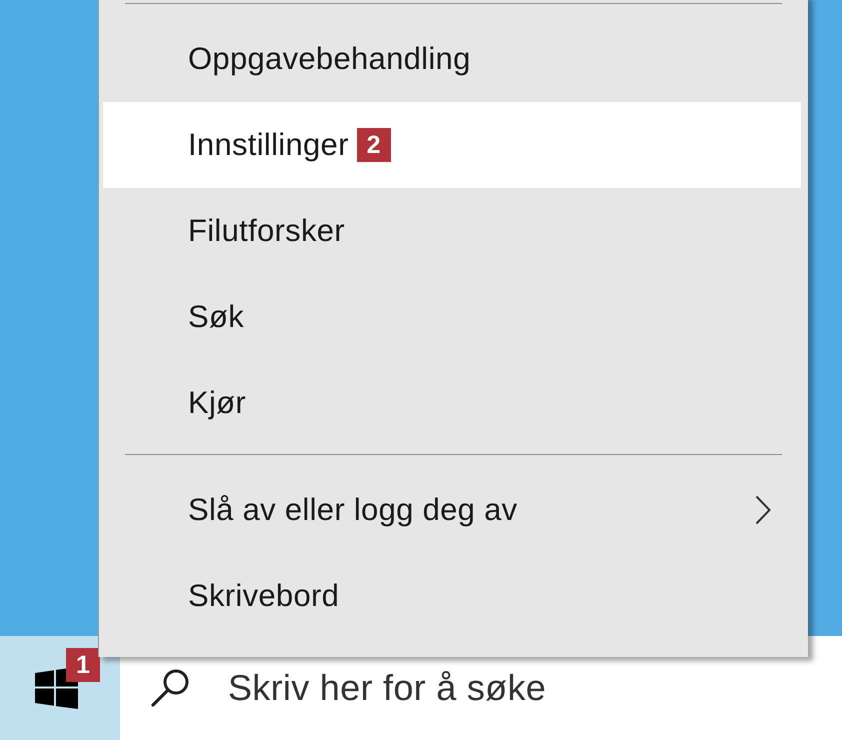 The image size is (842, 740). What do you see at coordinates (452, 317) in the screenshot?
I see `menu-item: Søk` at bounding box center [452, 317].